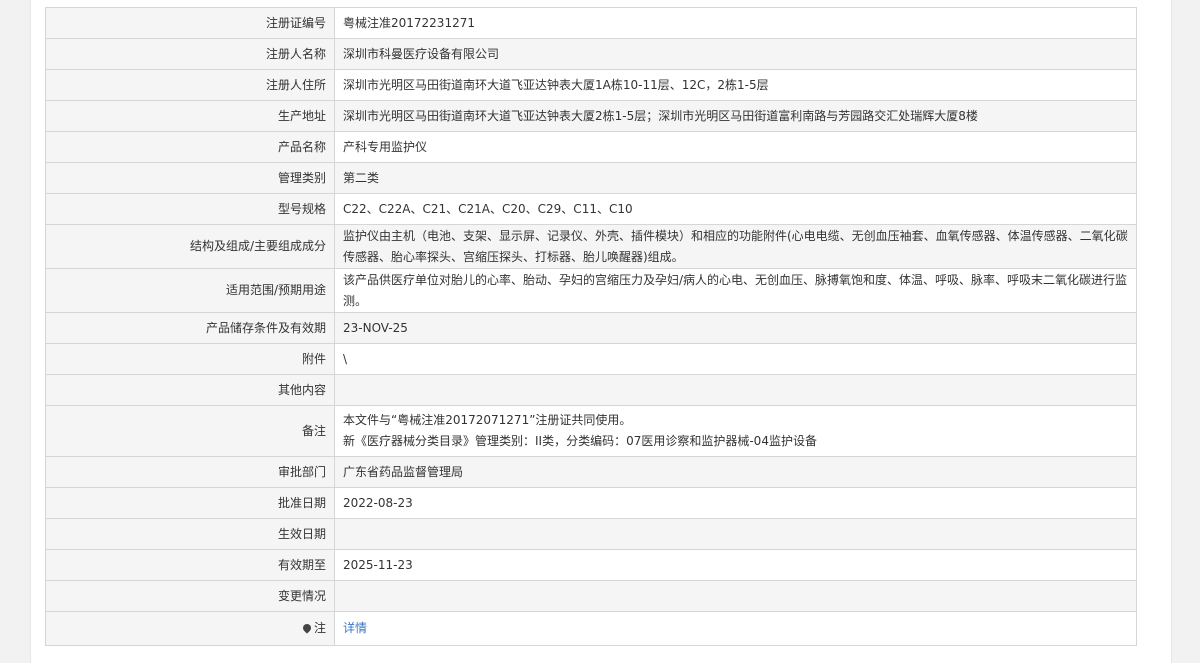 The height and width of the screenshot is (663, 1200). Describe the element at coordinates (190, 290) in the screenshot. I see `field-label: 适用范围/预期用途` at that location.